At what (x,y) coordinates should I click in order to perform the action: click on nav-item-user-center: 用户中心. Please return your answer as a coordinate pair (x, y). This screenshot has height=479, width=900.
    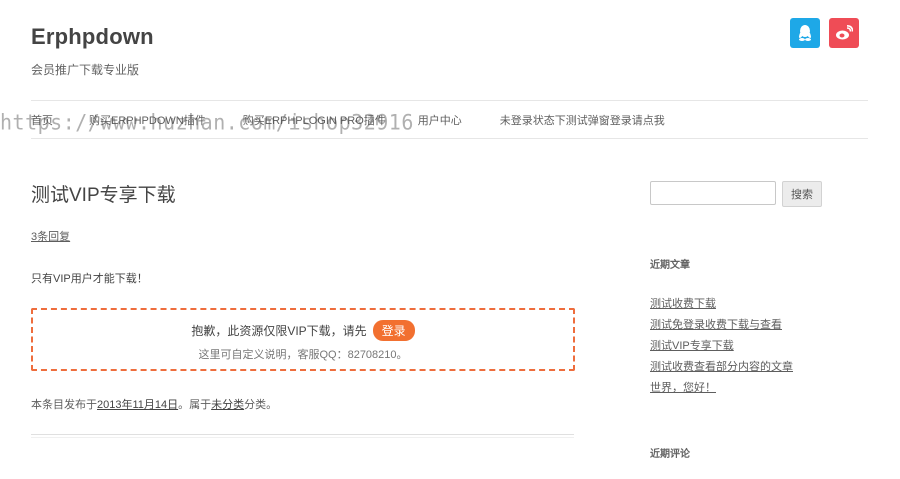
    Looking at the image, I should click on (440, 120).